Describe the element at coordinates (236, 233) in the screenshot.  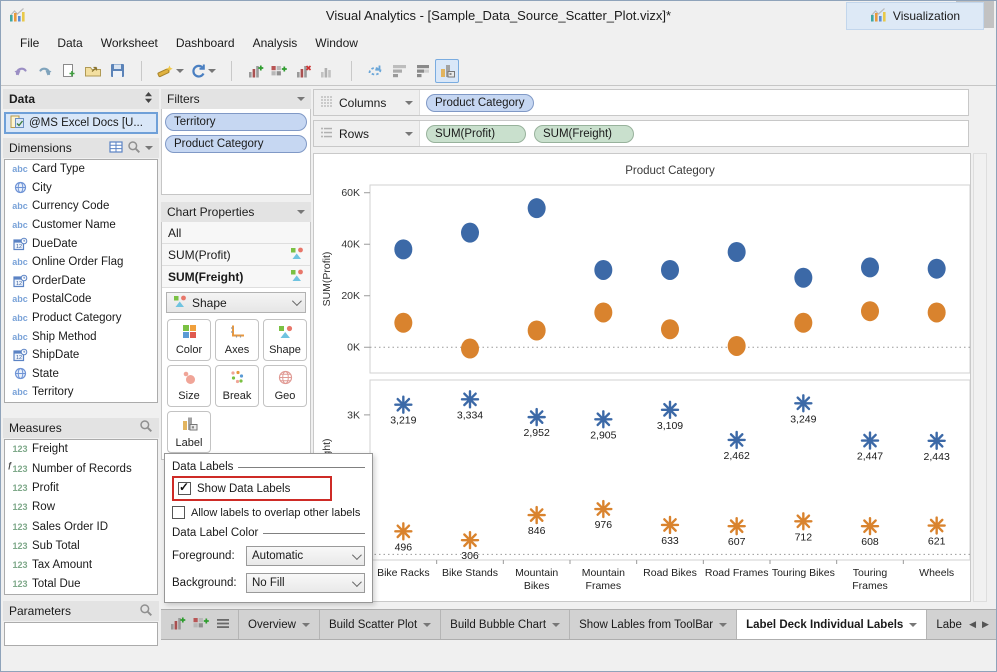
I see `property-target-row: All` at that location.